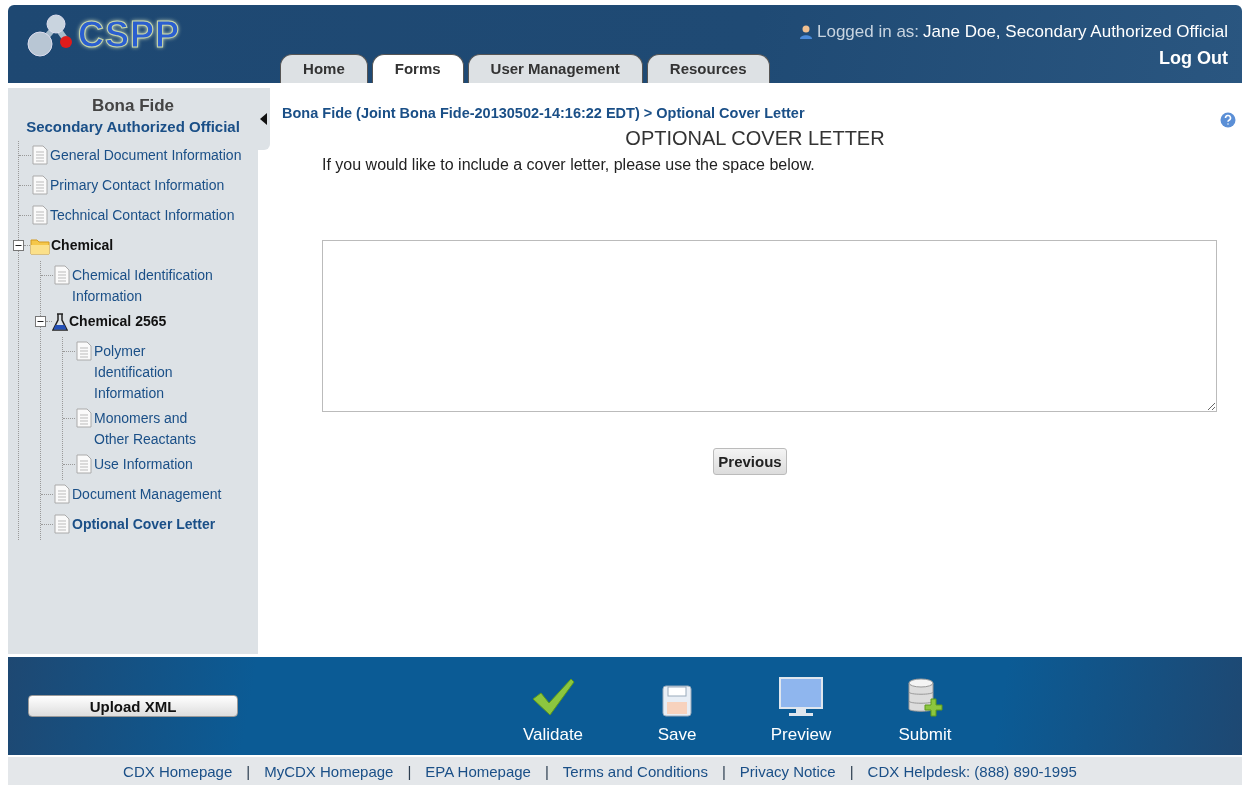 Image resolution: width=1250 pixels, height=785 pixels. I want to click on tree-item: Chemical 2565, so click(118, 321).